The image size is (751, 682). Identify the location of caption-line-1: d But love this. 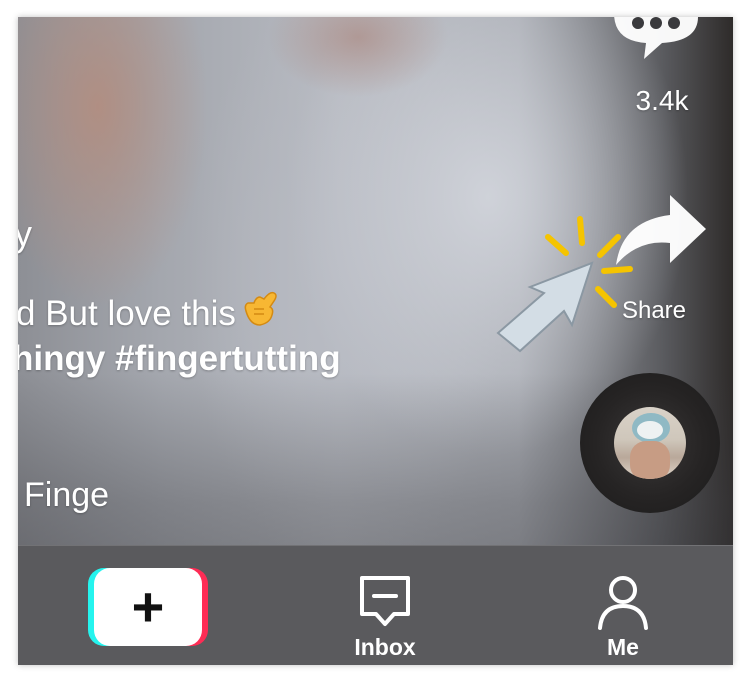
(151, 313).